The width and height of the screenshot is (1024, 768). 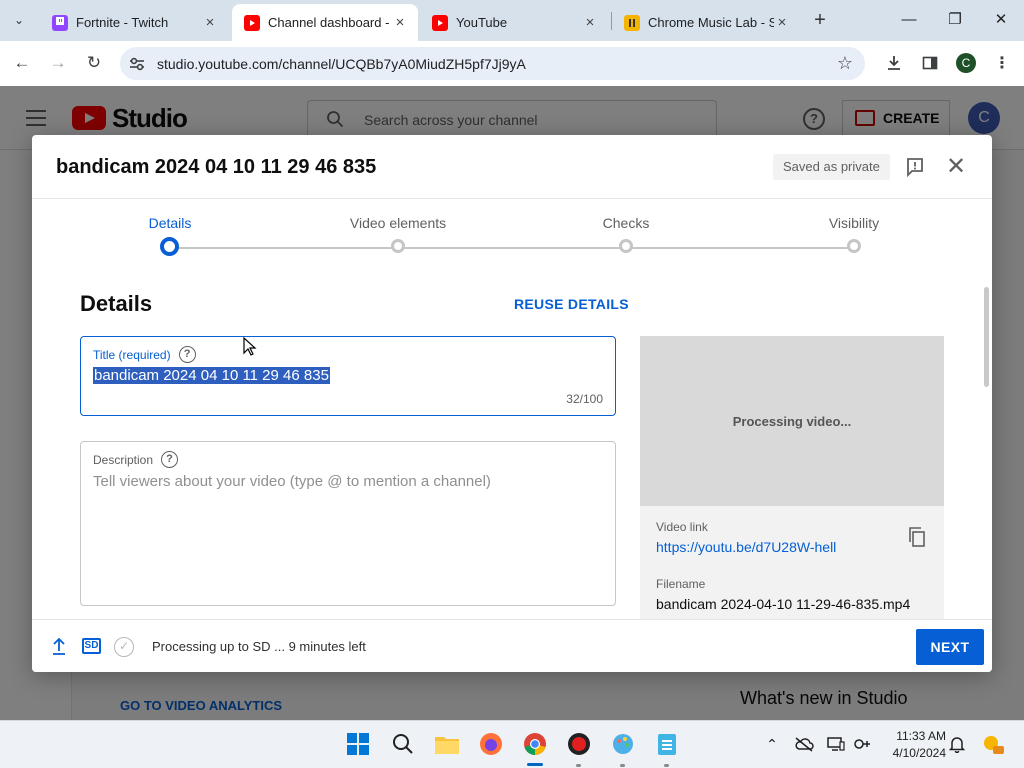 What do you see at coordinates (746, 547) in the screenshot?
I see `video-link: https://youtu.be/d7U28W-hell` at bounding box center [746, 547].